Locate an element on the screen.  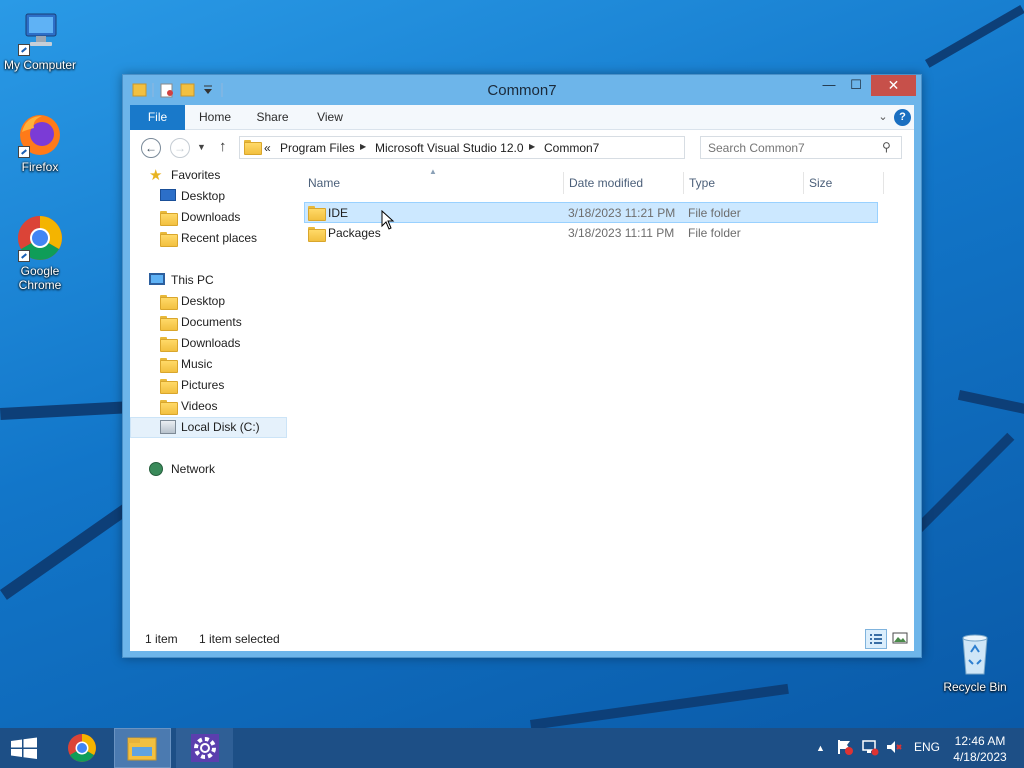
file-date-modified: 3/18/2023 11:11 PM is located at coordinates (621, 233).